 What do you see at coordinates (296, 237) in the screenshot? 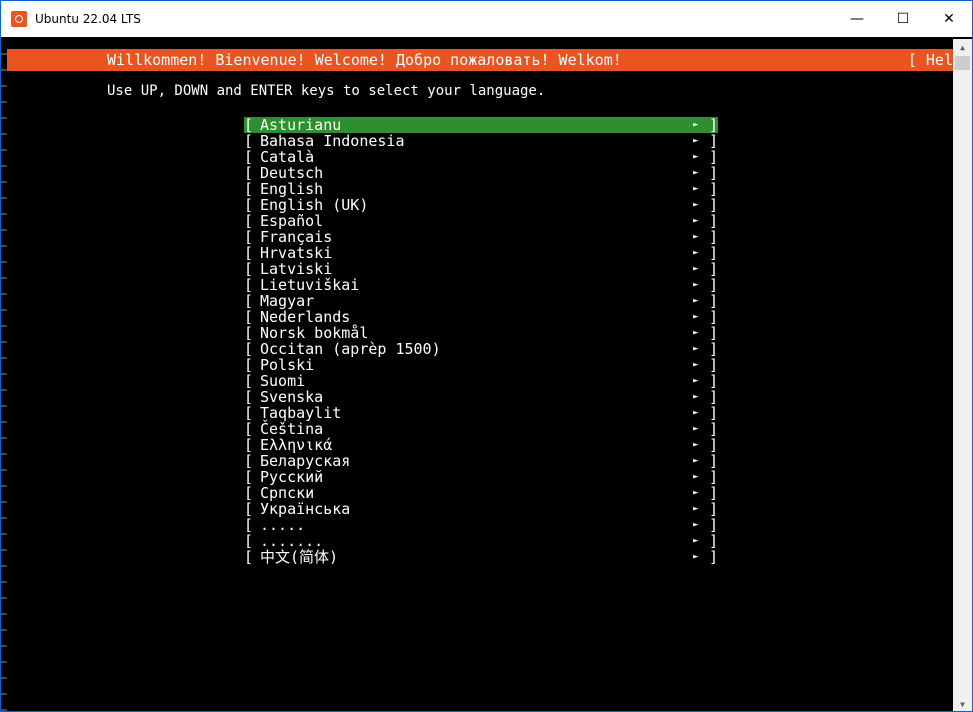
I see `language-label: Français` at bounding box center [296, 237].